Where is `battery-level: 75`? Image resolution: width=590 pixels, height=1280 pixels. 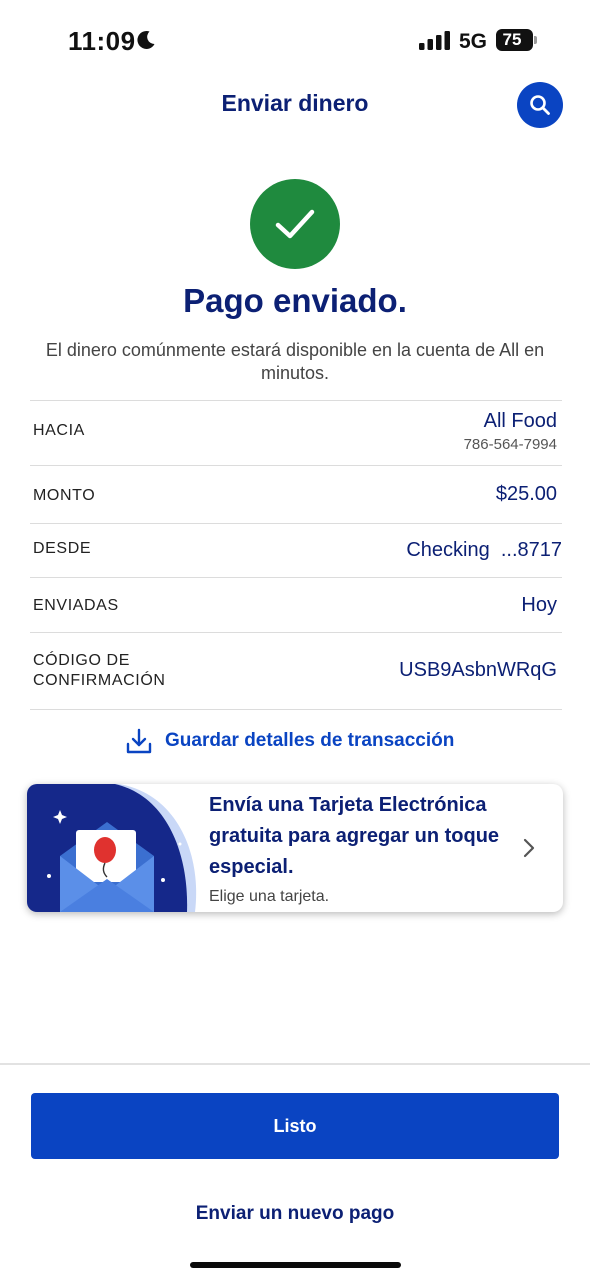 battery-level: 75 is located at coordinates (512, 39).